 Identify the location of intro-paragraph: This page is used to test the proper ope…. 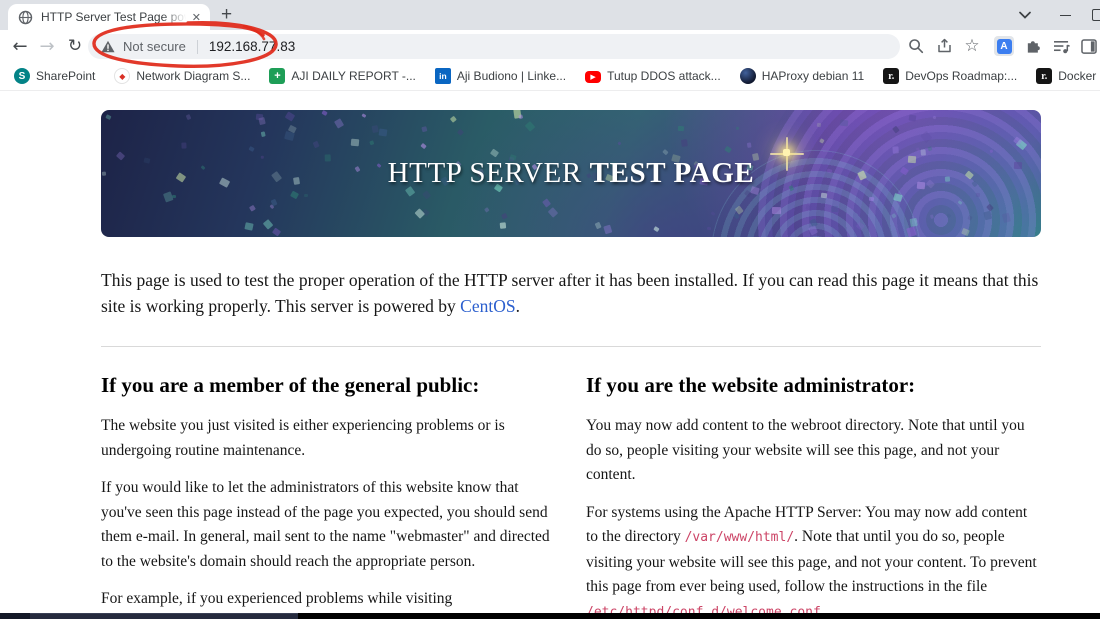
(570, 293).